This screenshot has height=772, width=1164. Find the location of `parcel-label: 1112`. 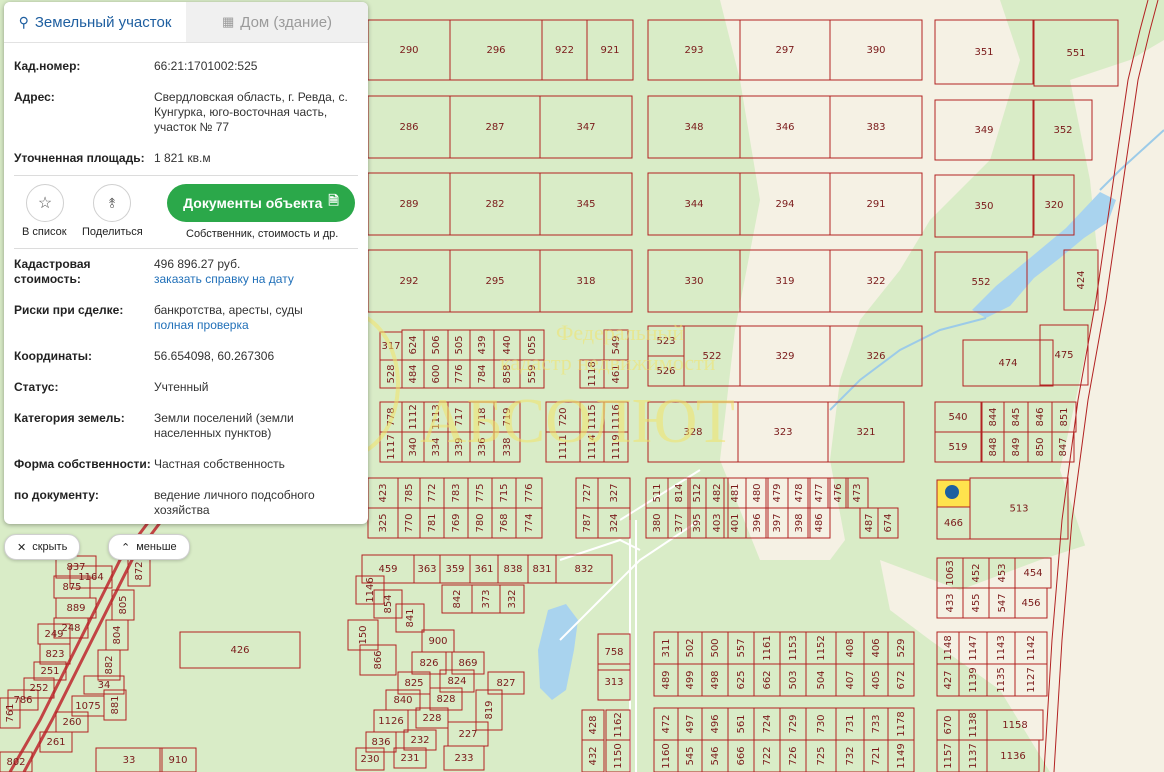

parcel-label: 1112 is located at coordinates (413, 416).